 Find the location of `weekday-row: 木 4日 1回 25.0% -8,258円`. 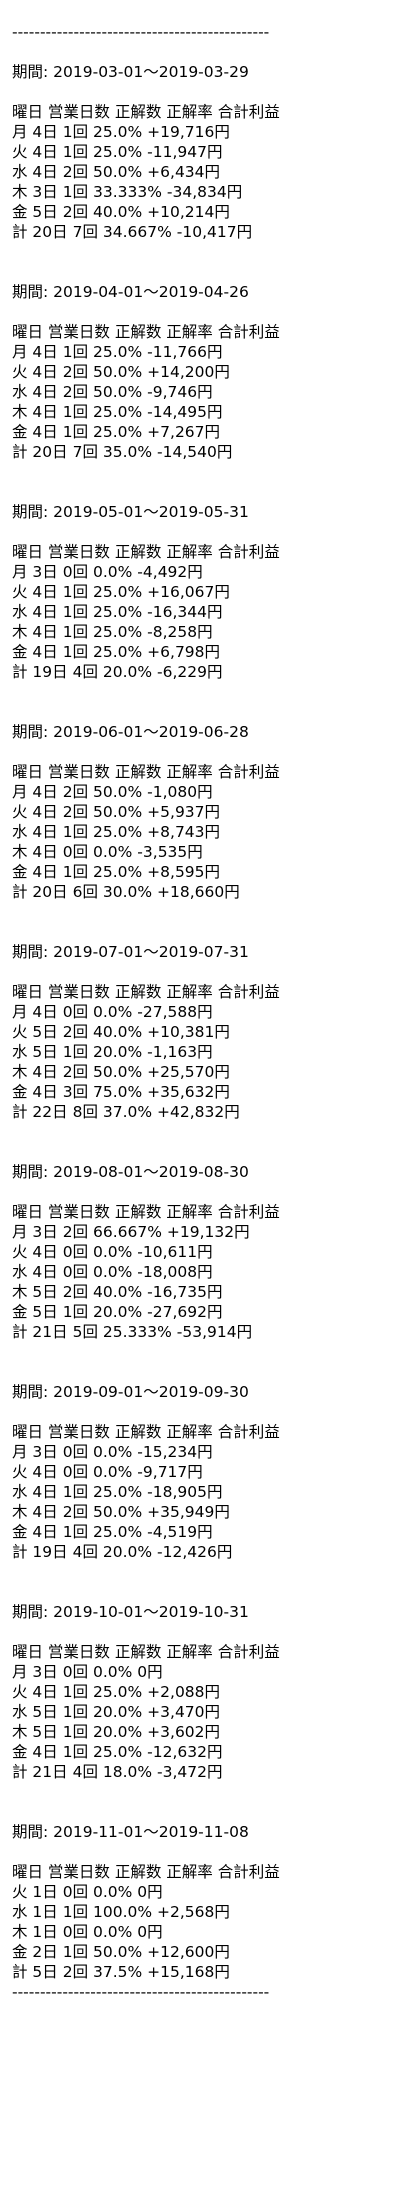

weekday-row: 木 4日 1回 25.0% -8,258円 is located at coordinates (112, 632).